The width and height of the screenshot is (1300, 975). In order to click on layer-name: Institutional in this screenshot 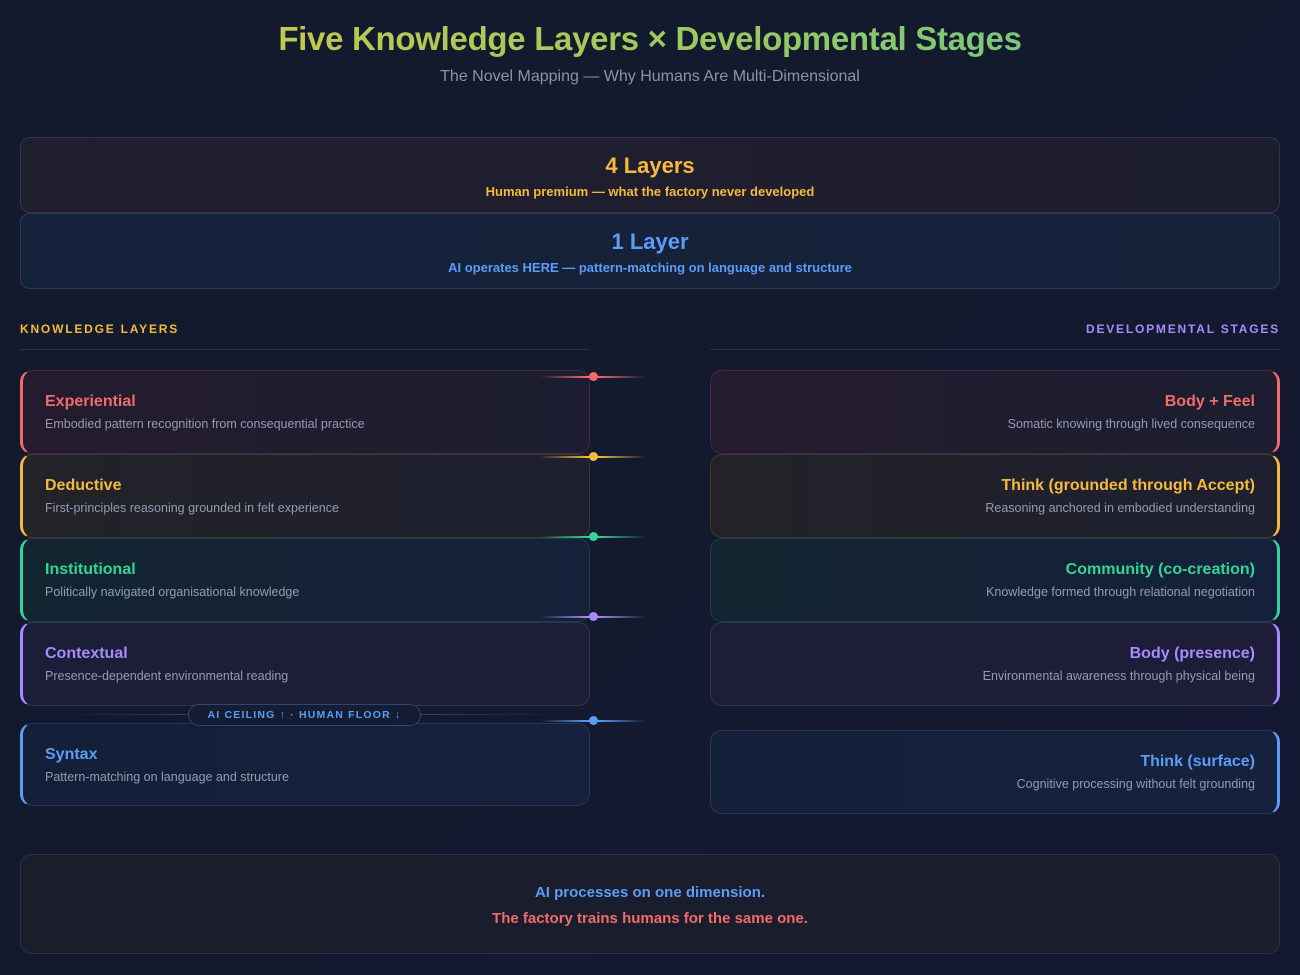, I will do `click(90, 569)`.